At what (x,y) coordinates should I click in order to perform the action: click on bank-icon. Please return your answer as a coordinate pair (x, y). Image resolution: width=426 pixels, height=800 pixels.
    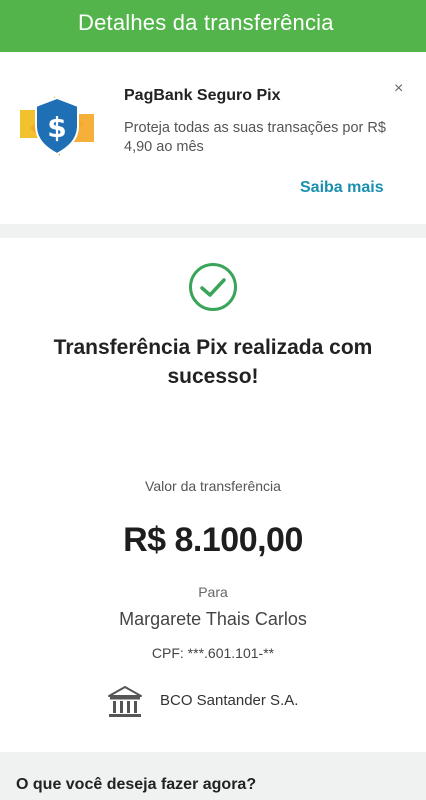
    Looking at the image, I should click on (125, 702).